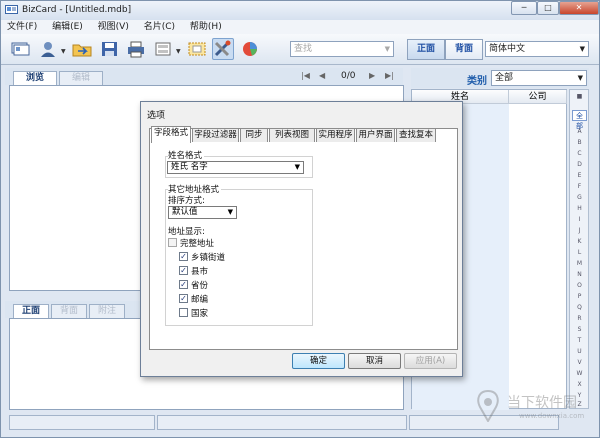  What do you see at coordinates (159, 27) in the screenshot?
I see `menu-card: 名片(C)` at bounding box center [159, 27].